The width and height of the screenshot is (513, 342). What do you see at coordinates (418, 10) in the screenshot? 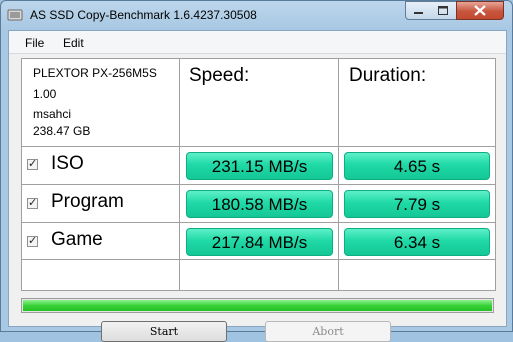
I see `minimize-button` at bounding box center [418, 10].